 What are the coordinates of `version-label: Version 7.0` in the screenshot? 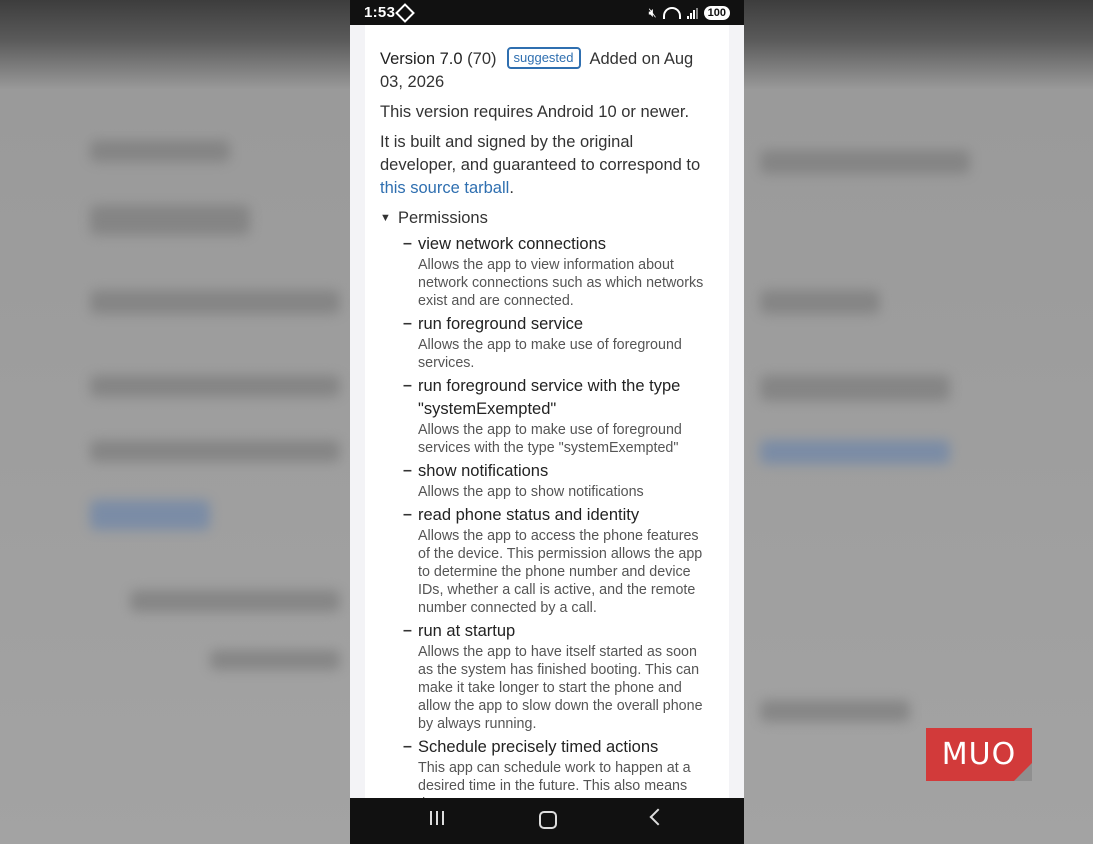 It's located at (421, 59).